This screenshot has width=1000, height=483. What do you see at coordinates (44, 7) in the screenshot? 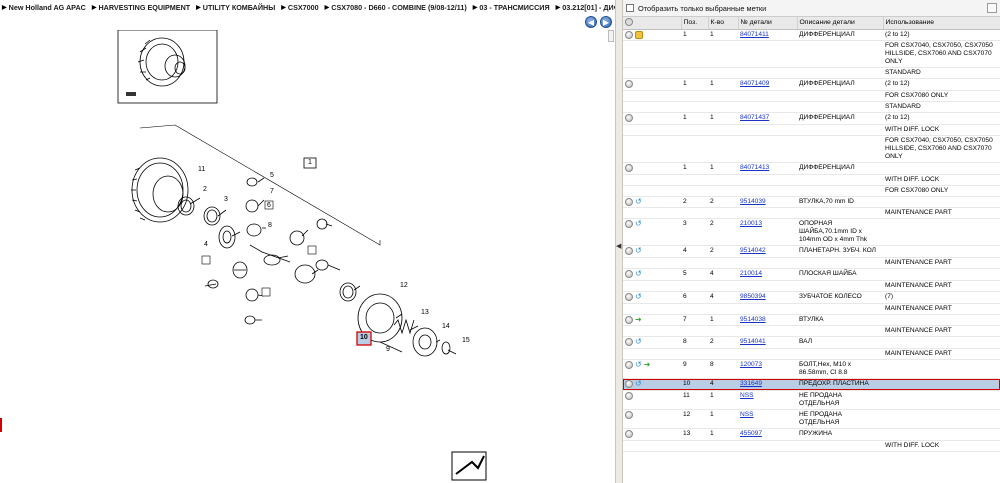
I see `breadcrumb-item: ▶ New Holland AG APAC` at bounding box center [44, 7].